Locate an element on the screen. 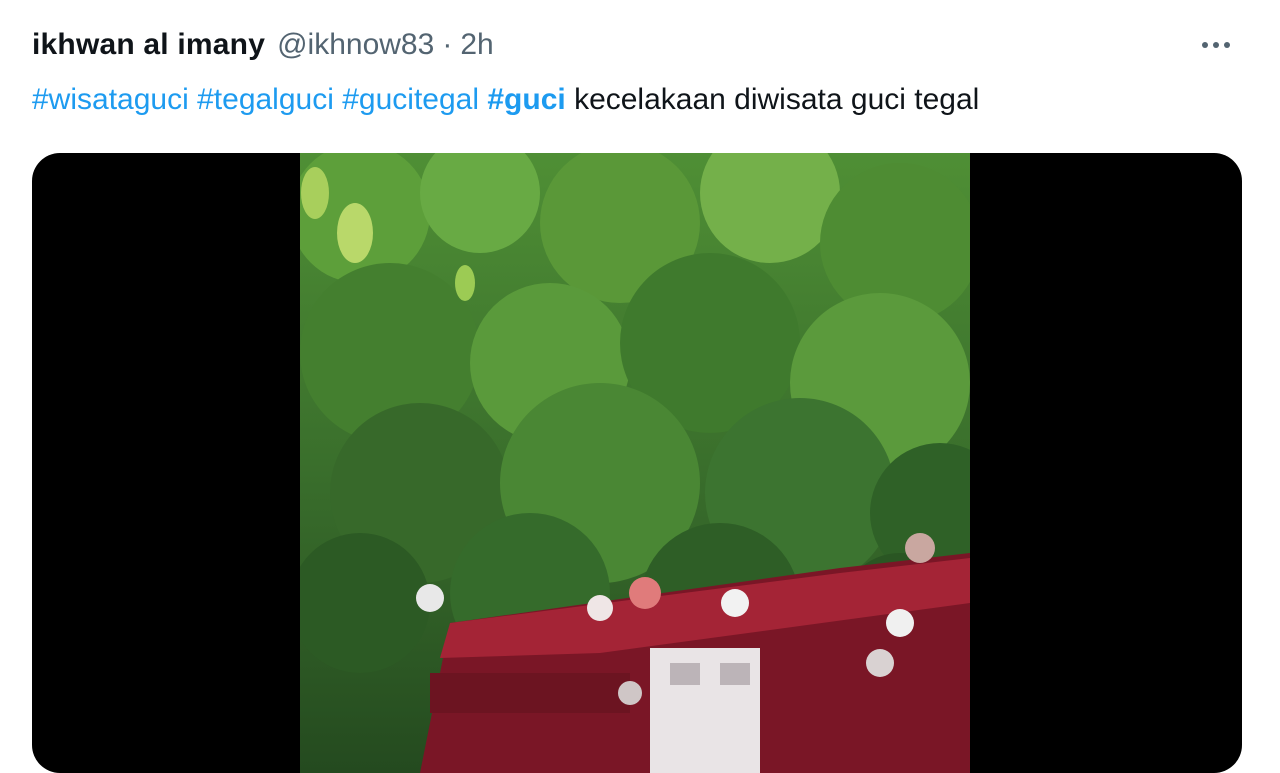 The height and width of the screenshot is (773, 1280). tweet-body-text: kecelakaan diwisata guci tegal is located at coordinates (777, 99).